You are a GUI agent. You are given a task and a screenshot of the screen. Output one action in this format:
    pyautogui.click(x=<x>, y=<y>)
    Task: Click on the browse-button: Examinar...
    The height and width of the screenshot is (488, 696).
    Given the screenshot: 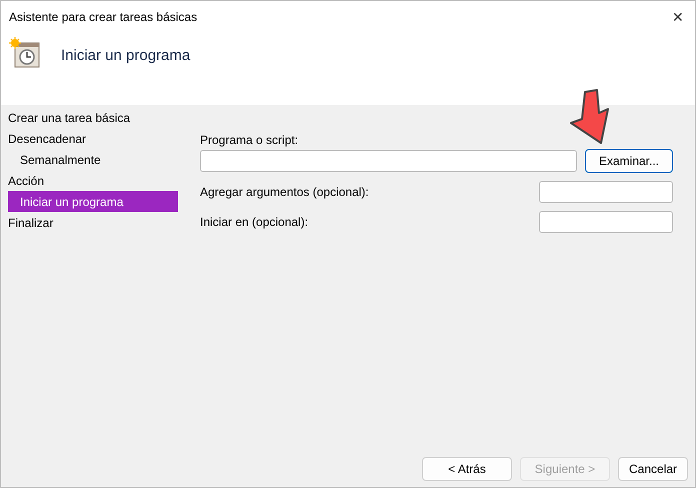 What is the action you would take?
    pyautogui.click(x=629, y=161)
    